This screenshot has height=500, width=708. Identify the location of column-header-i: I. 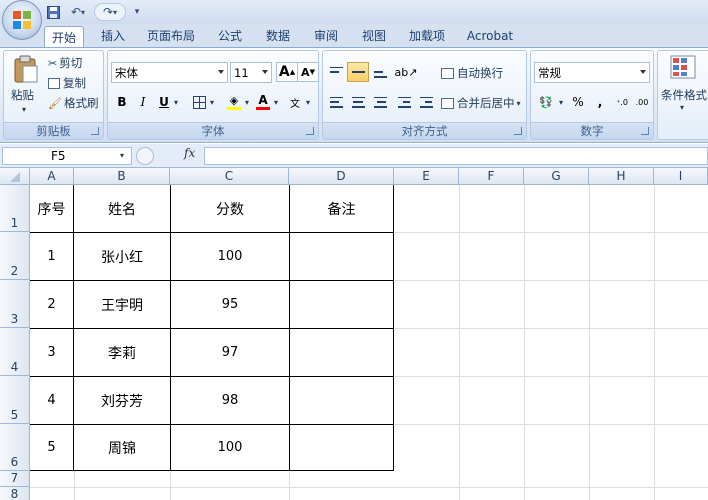
(681, 176).